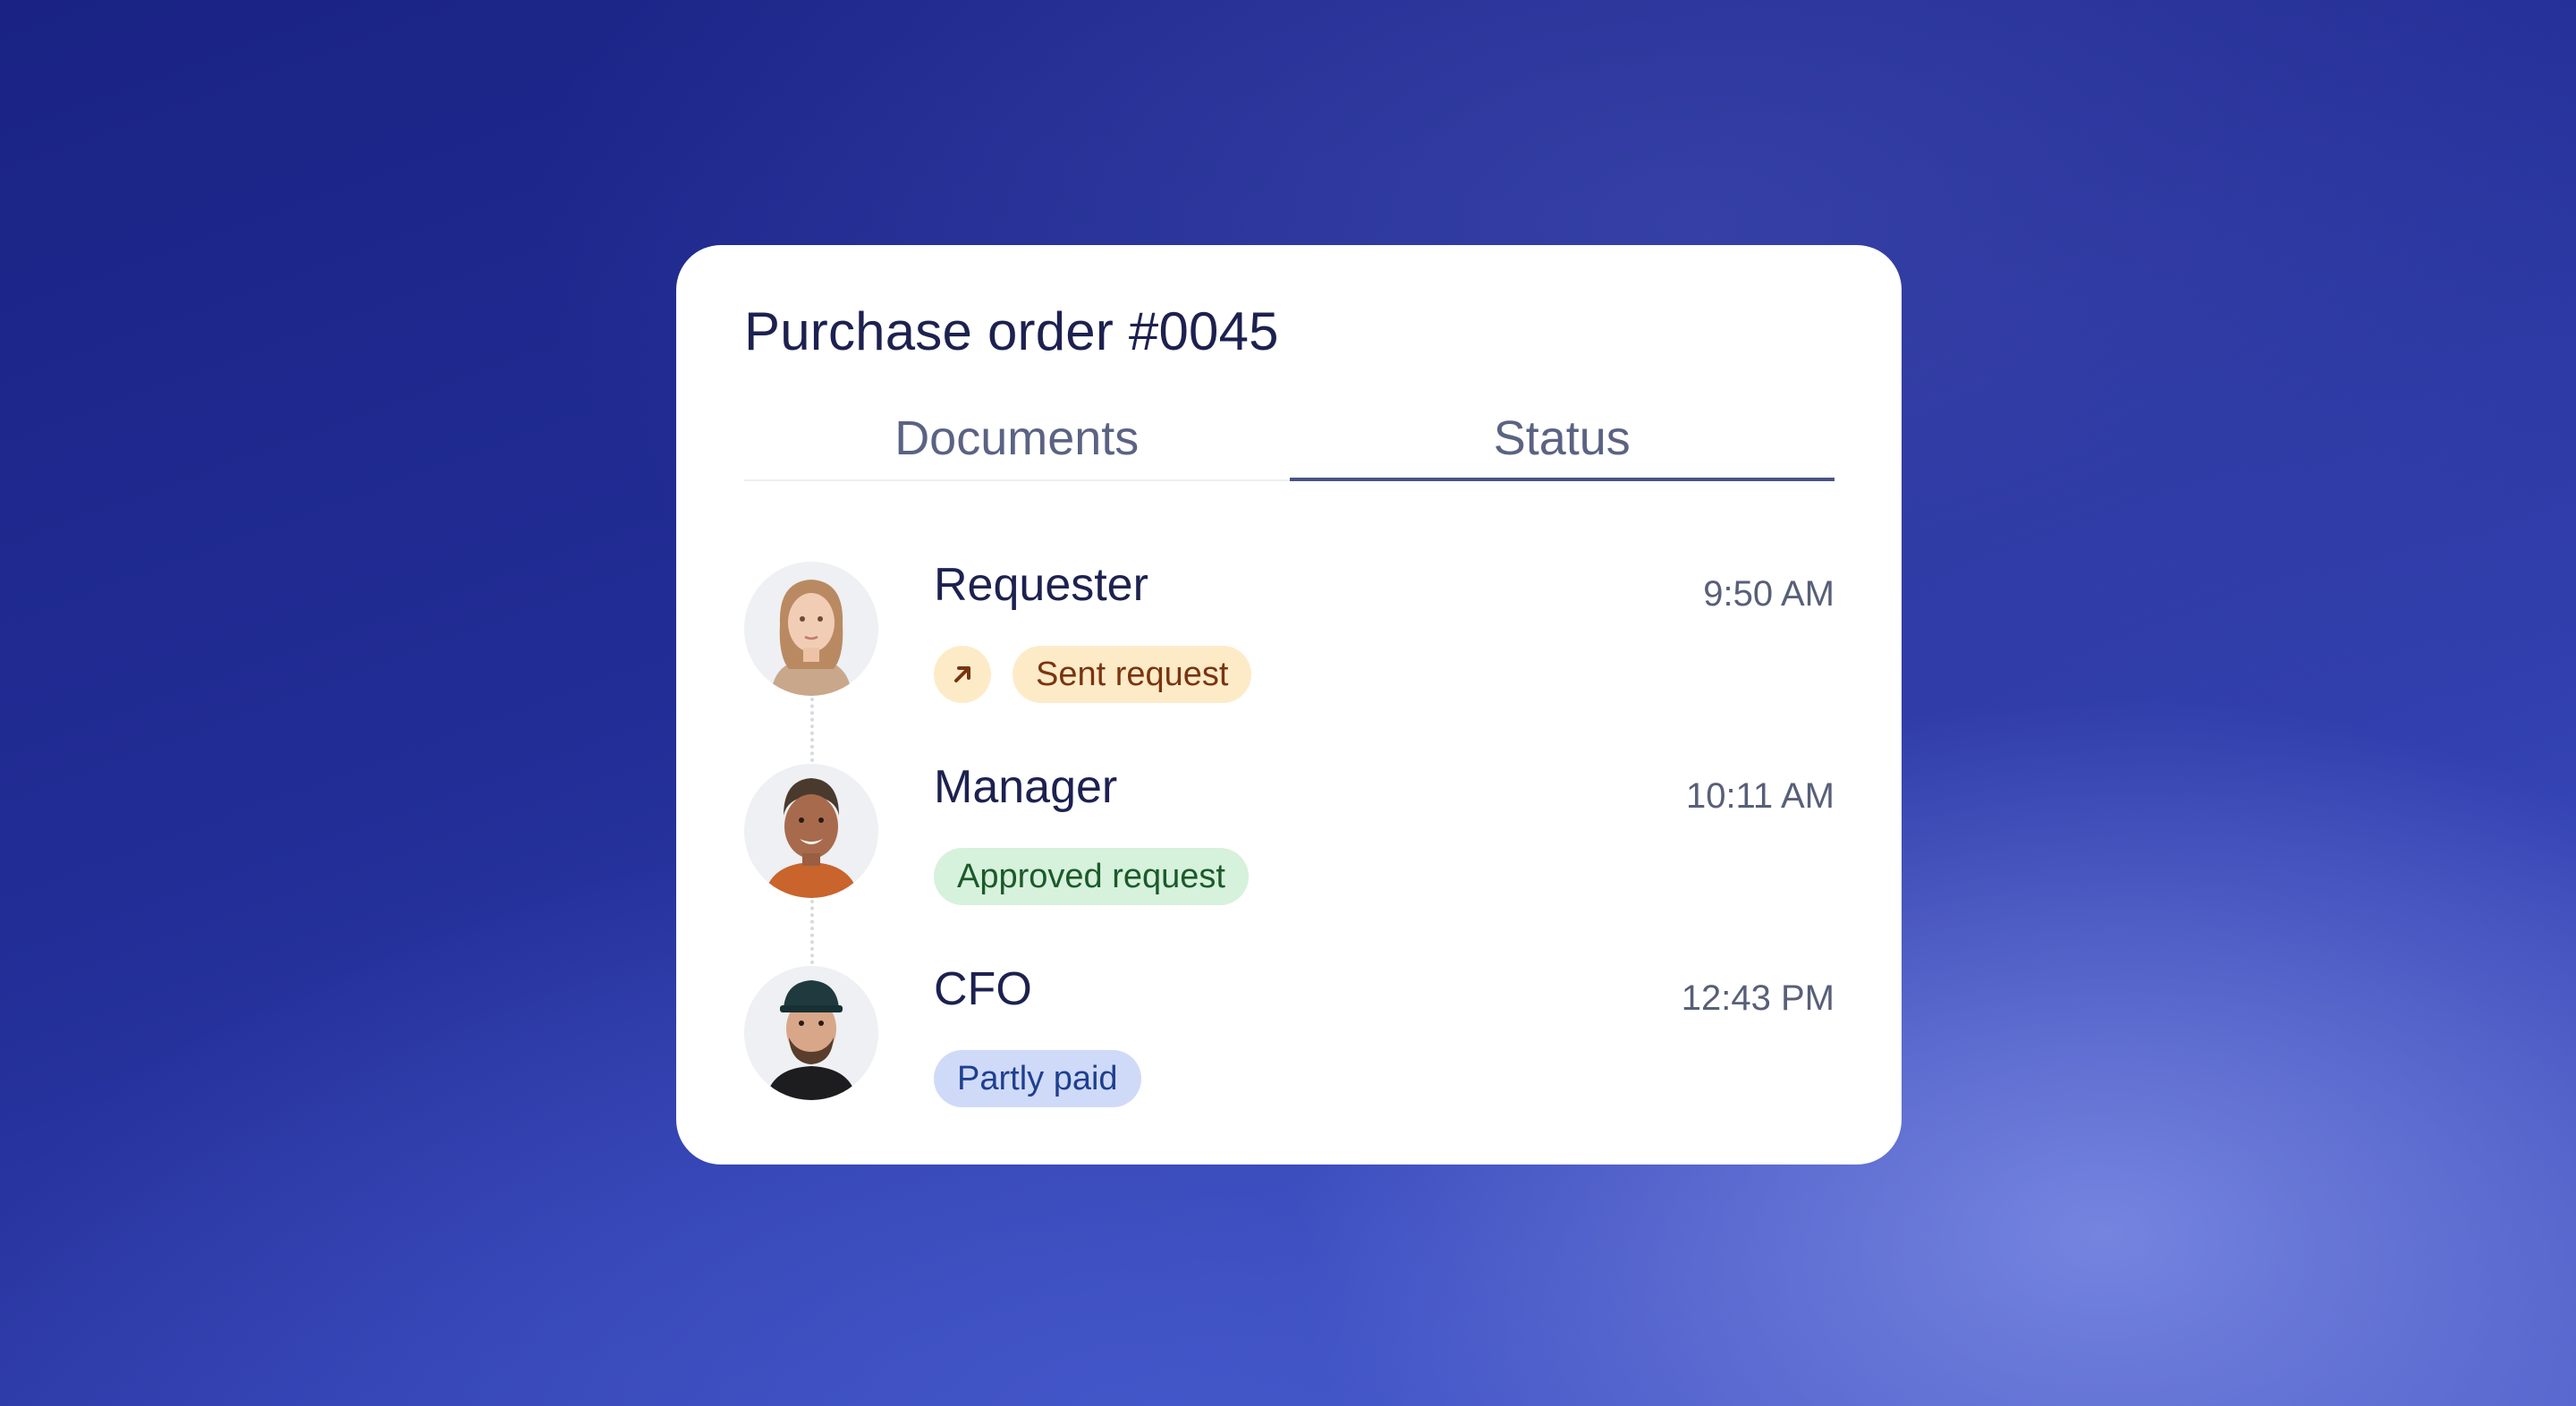 Image resolution: width=2576 pixels, height=1406 pixels. I want to click on role-label: CFO, so click(983, 989).